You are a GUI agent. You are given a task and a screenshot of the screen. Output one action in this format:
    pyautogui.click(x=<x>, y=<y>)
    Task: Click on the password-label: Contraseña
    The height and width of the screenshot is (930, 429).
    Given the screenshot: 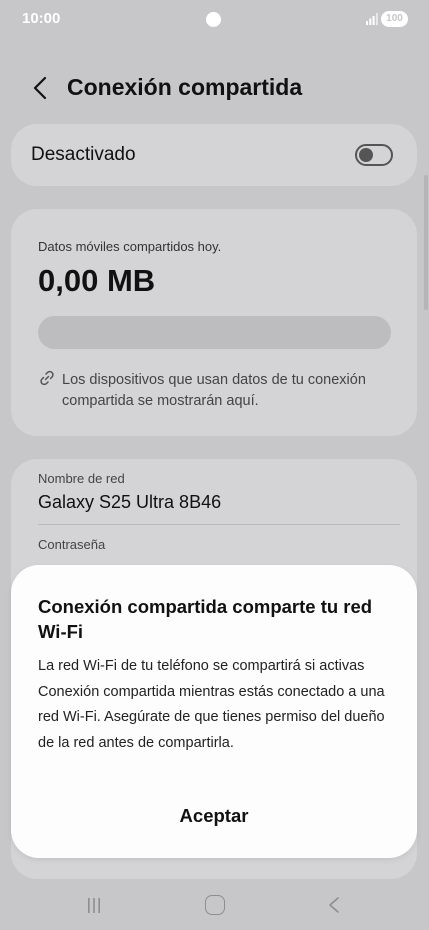 What is the action you would take?
    pyautogui.click(x=72, y=544)
    